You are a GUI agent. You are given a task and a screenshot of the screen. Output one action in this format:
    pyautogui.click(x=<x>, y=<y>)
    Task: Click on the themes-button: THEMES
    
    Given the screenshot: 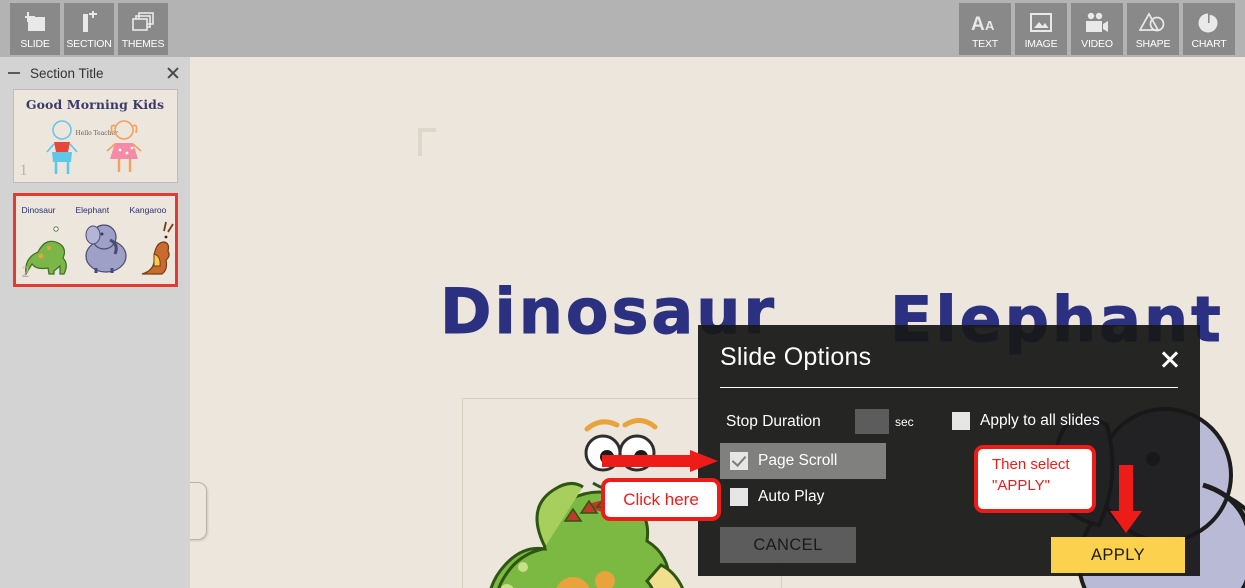 What is the action you would take?
    pyautogui.click(x=143, y=29)
    